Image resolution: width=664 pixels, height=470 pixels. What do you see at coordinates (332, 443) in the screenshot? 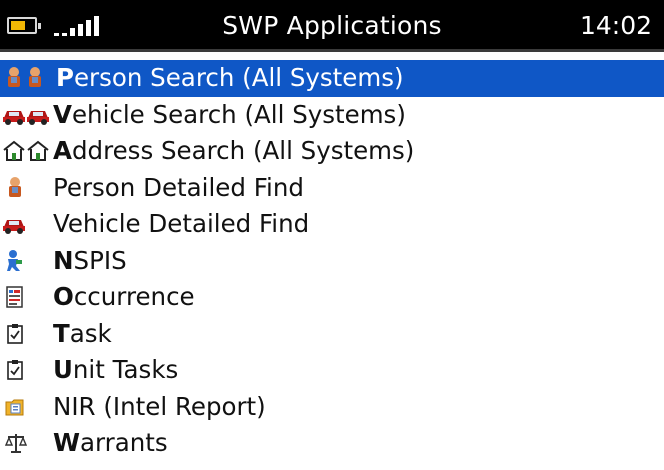
I see `menu-item-warrants: Warrants` at bounding box center [332, 443].